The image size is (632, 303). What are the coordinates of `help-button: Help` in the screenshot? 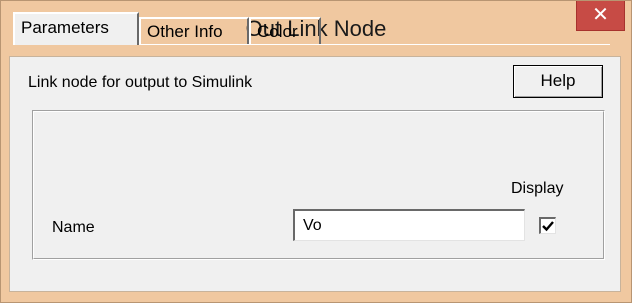 It's located at (558, 81).